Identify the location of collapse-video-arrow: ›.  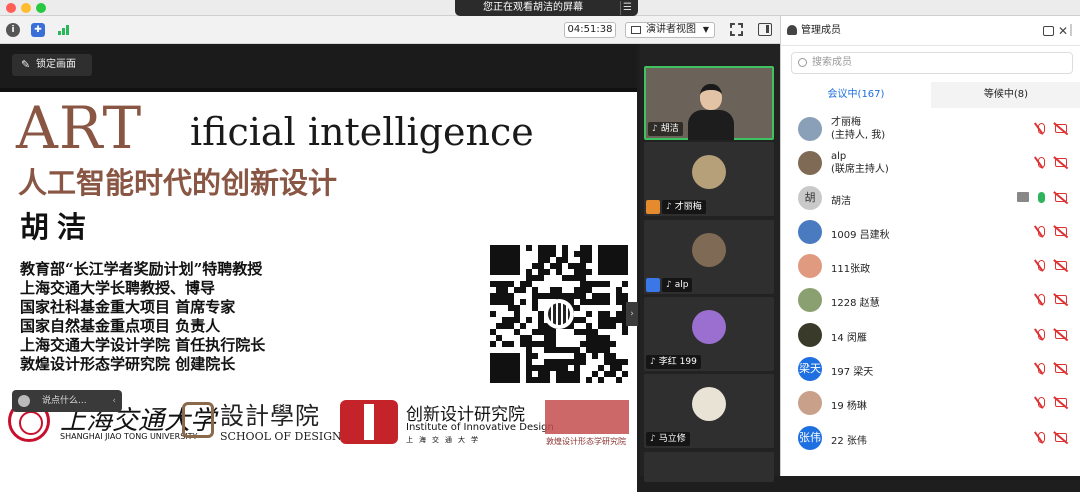
(632, 314).